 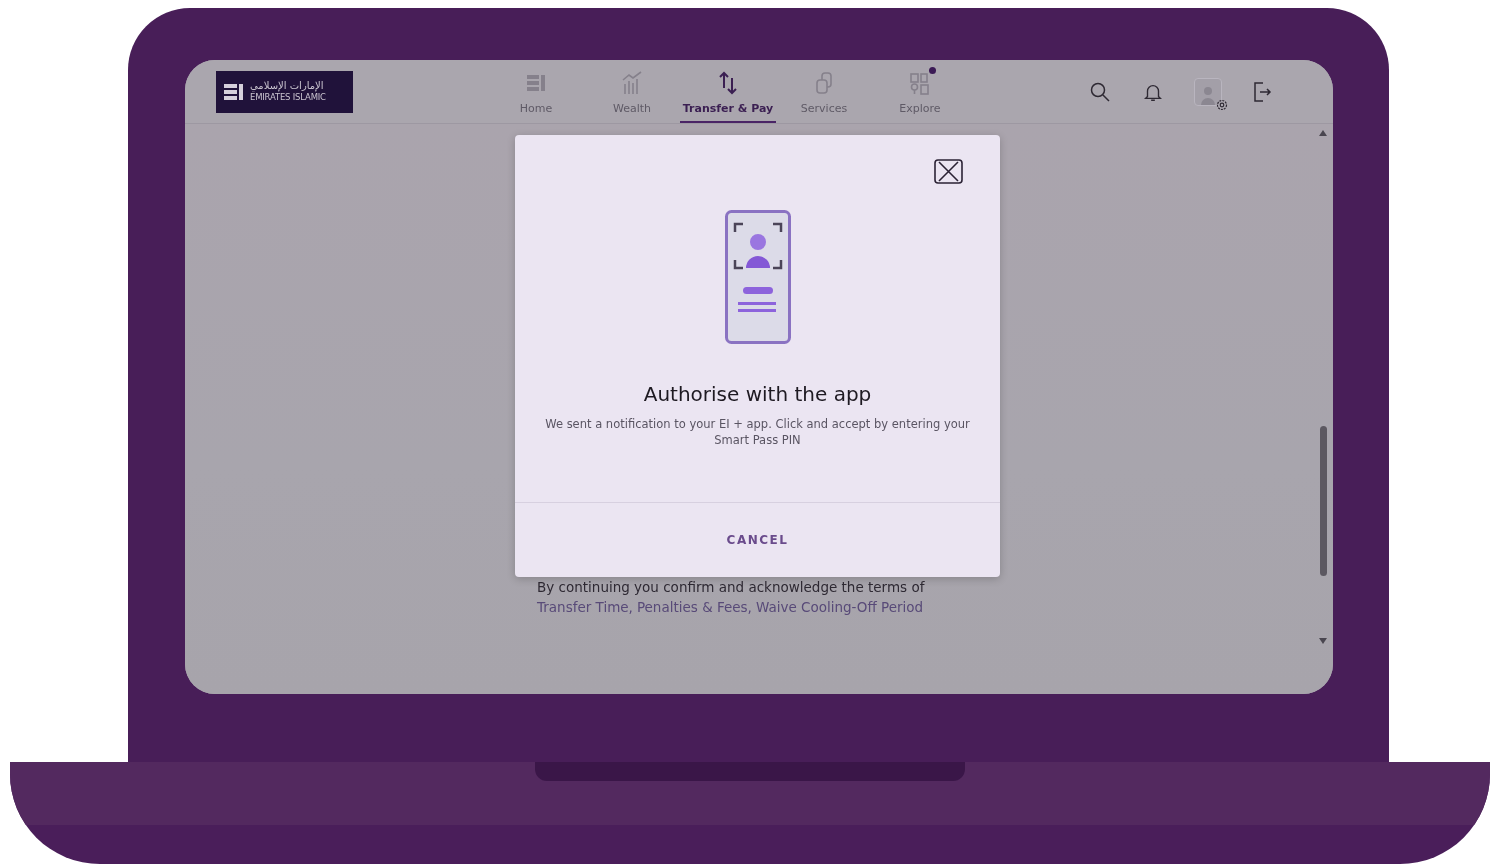 I want to click on nav-tab: Home, so click(x=536, y=91).